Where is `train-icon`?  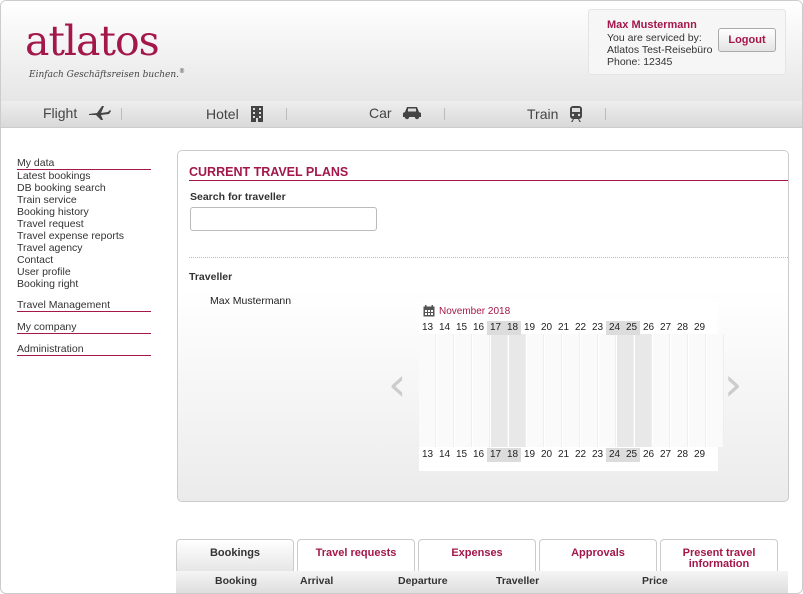 train-icon is located at coordinates (576, 114).